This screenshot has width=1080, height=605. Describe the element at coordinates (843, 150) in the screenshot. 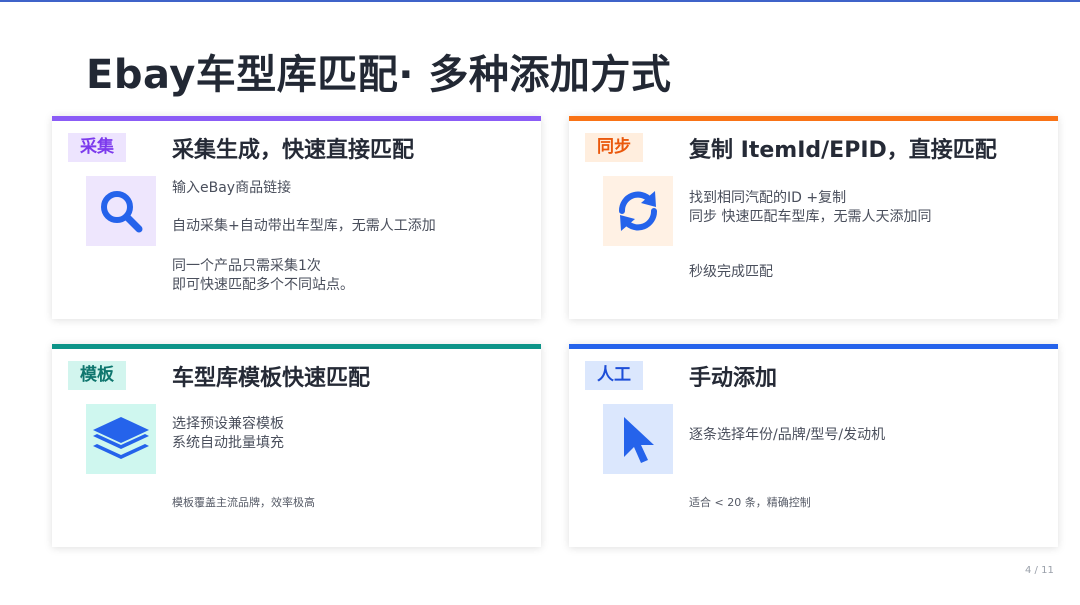

I see `card-title: 复制 ItemId/EPID，直接匹配` at that location.